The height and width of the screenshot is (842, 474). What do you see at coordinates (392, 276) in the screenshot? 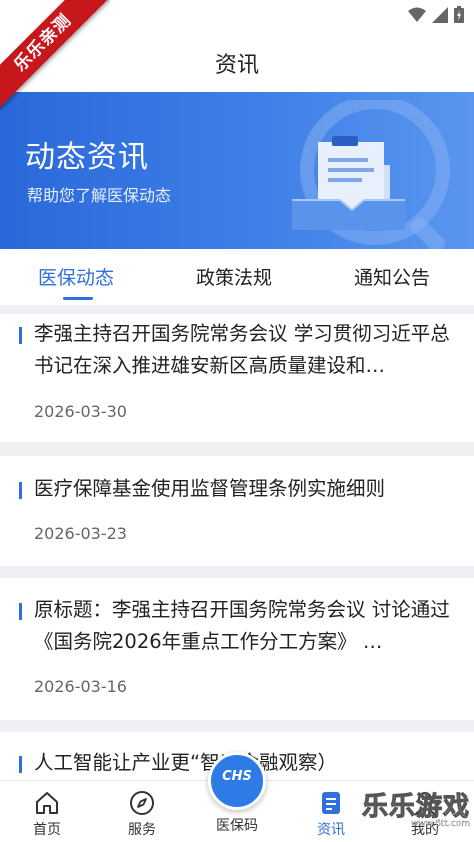
I see `tab-notices: 通知公告` at bounding box center [392, 276].